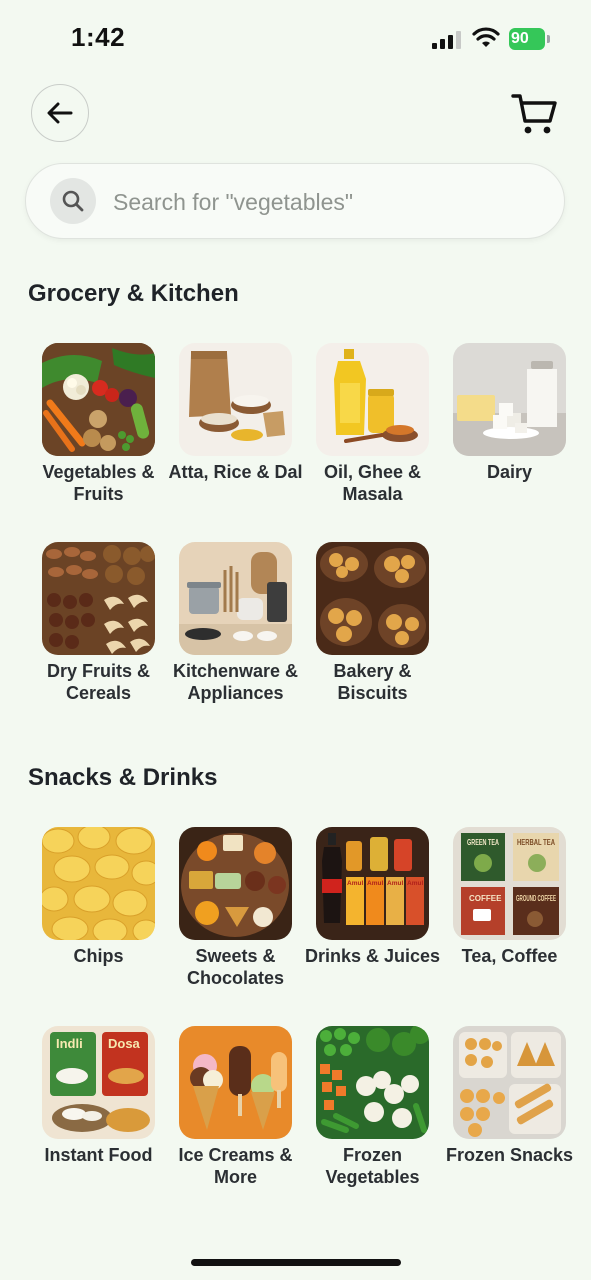  I want to click on category-label: Dairy, so click(509, 472).